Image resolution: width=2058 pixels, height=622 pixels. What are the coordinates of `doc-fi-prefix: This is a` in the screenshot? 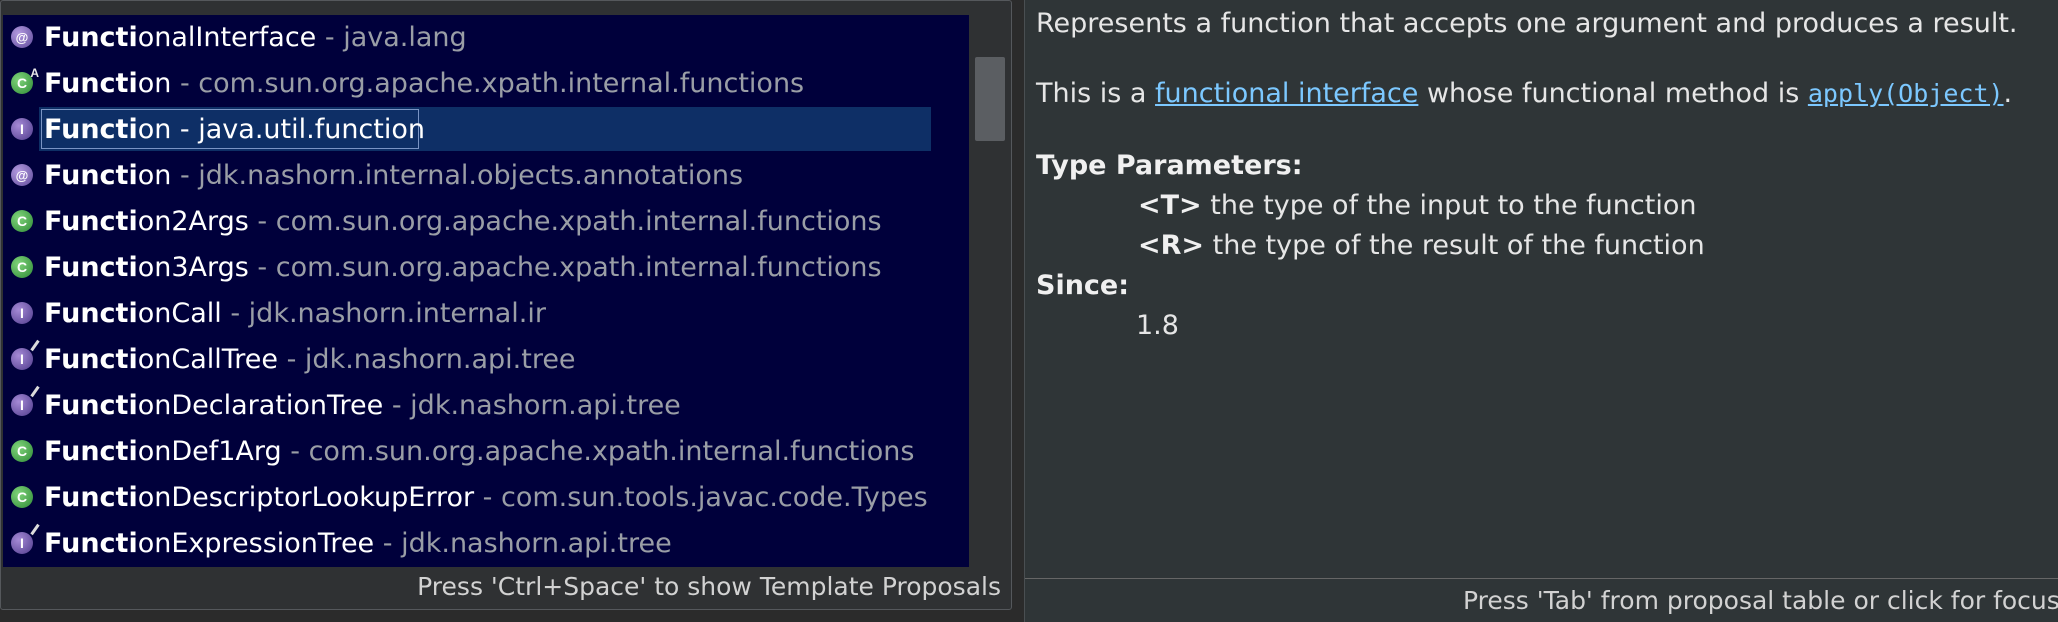 It's located at (1096, 93).